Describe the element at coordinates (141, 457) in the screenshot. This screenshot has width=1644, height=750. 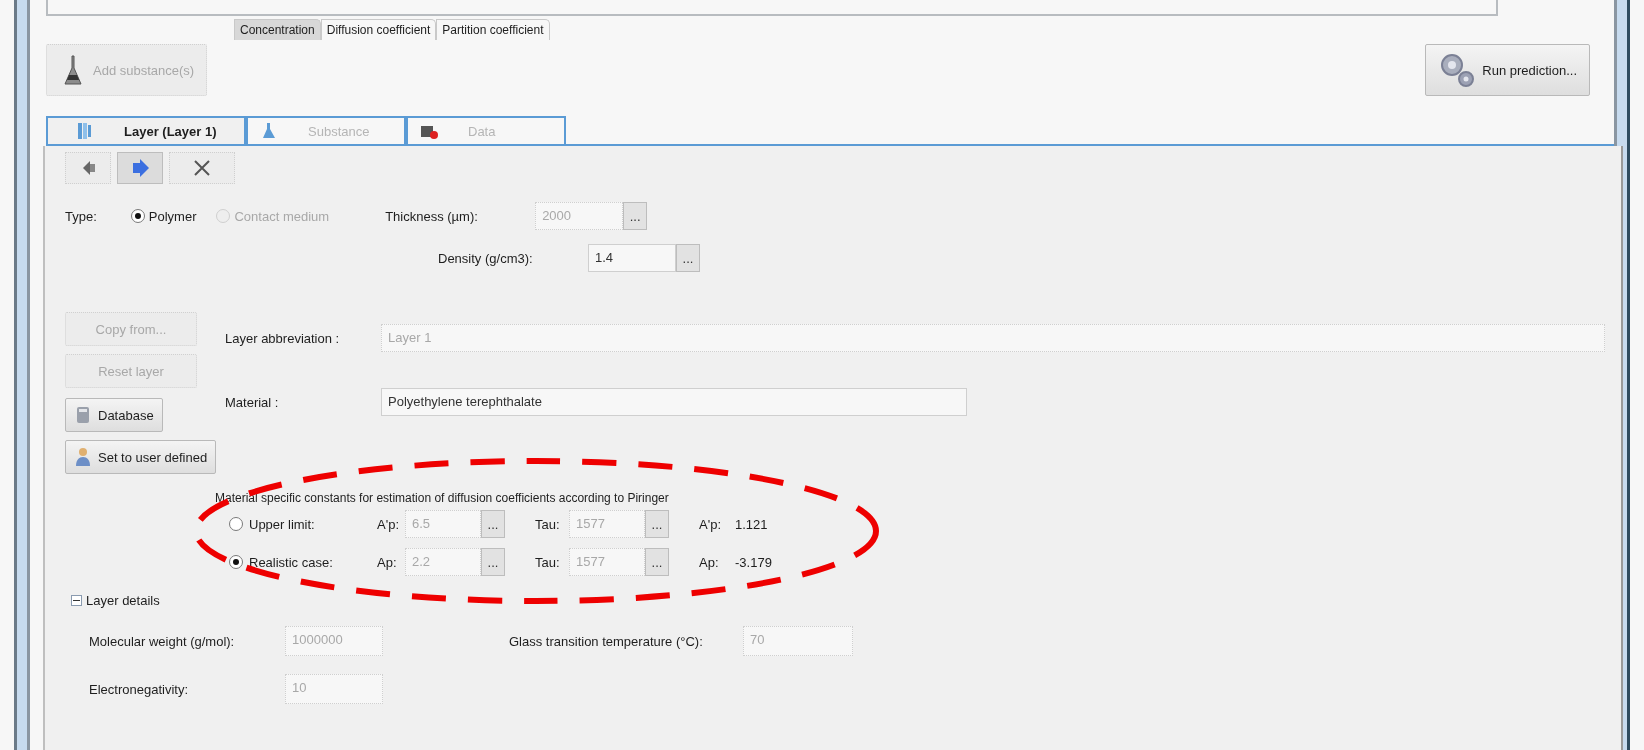
I see `side-button: Set to user defined` at that location.